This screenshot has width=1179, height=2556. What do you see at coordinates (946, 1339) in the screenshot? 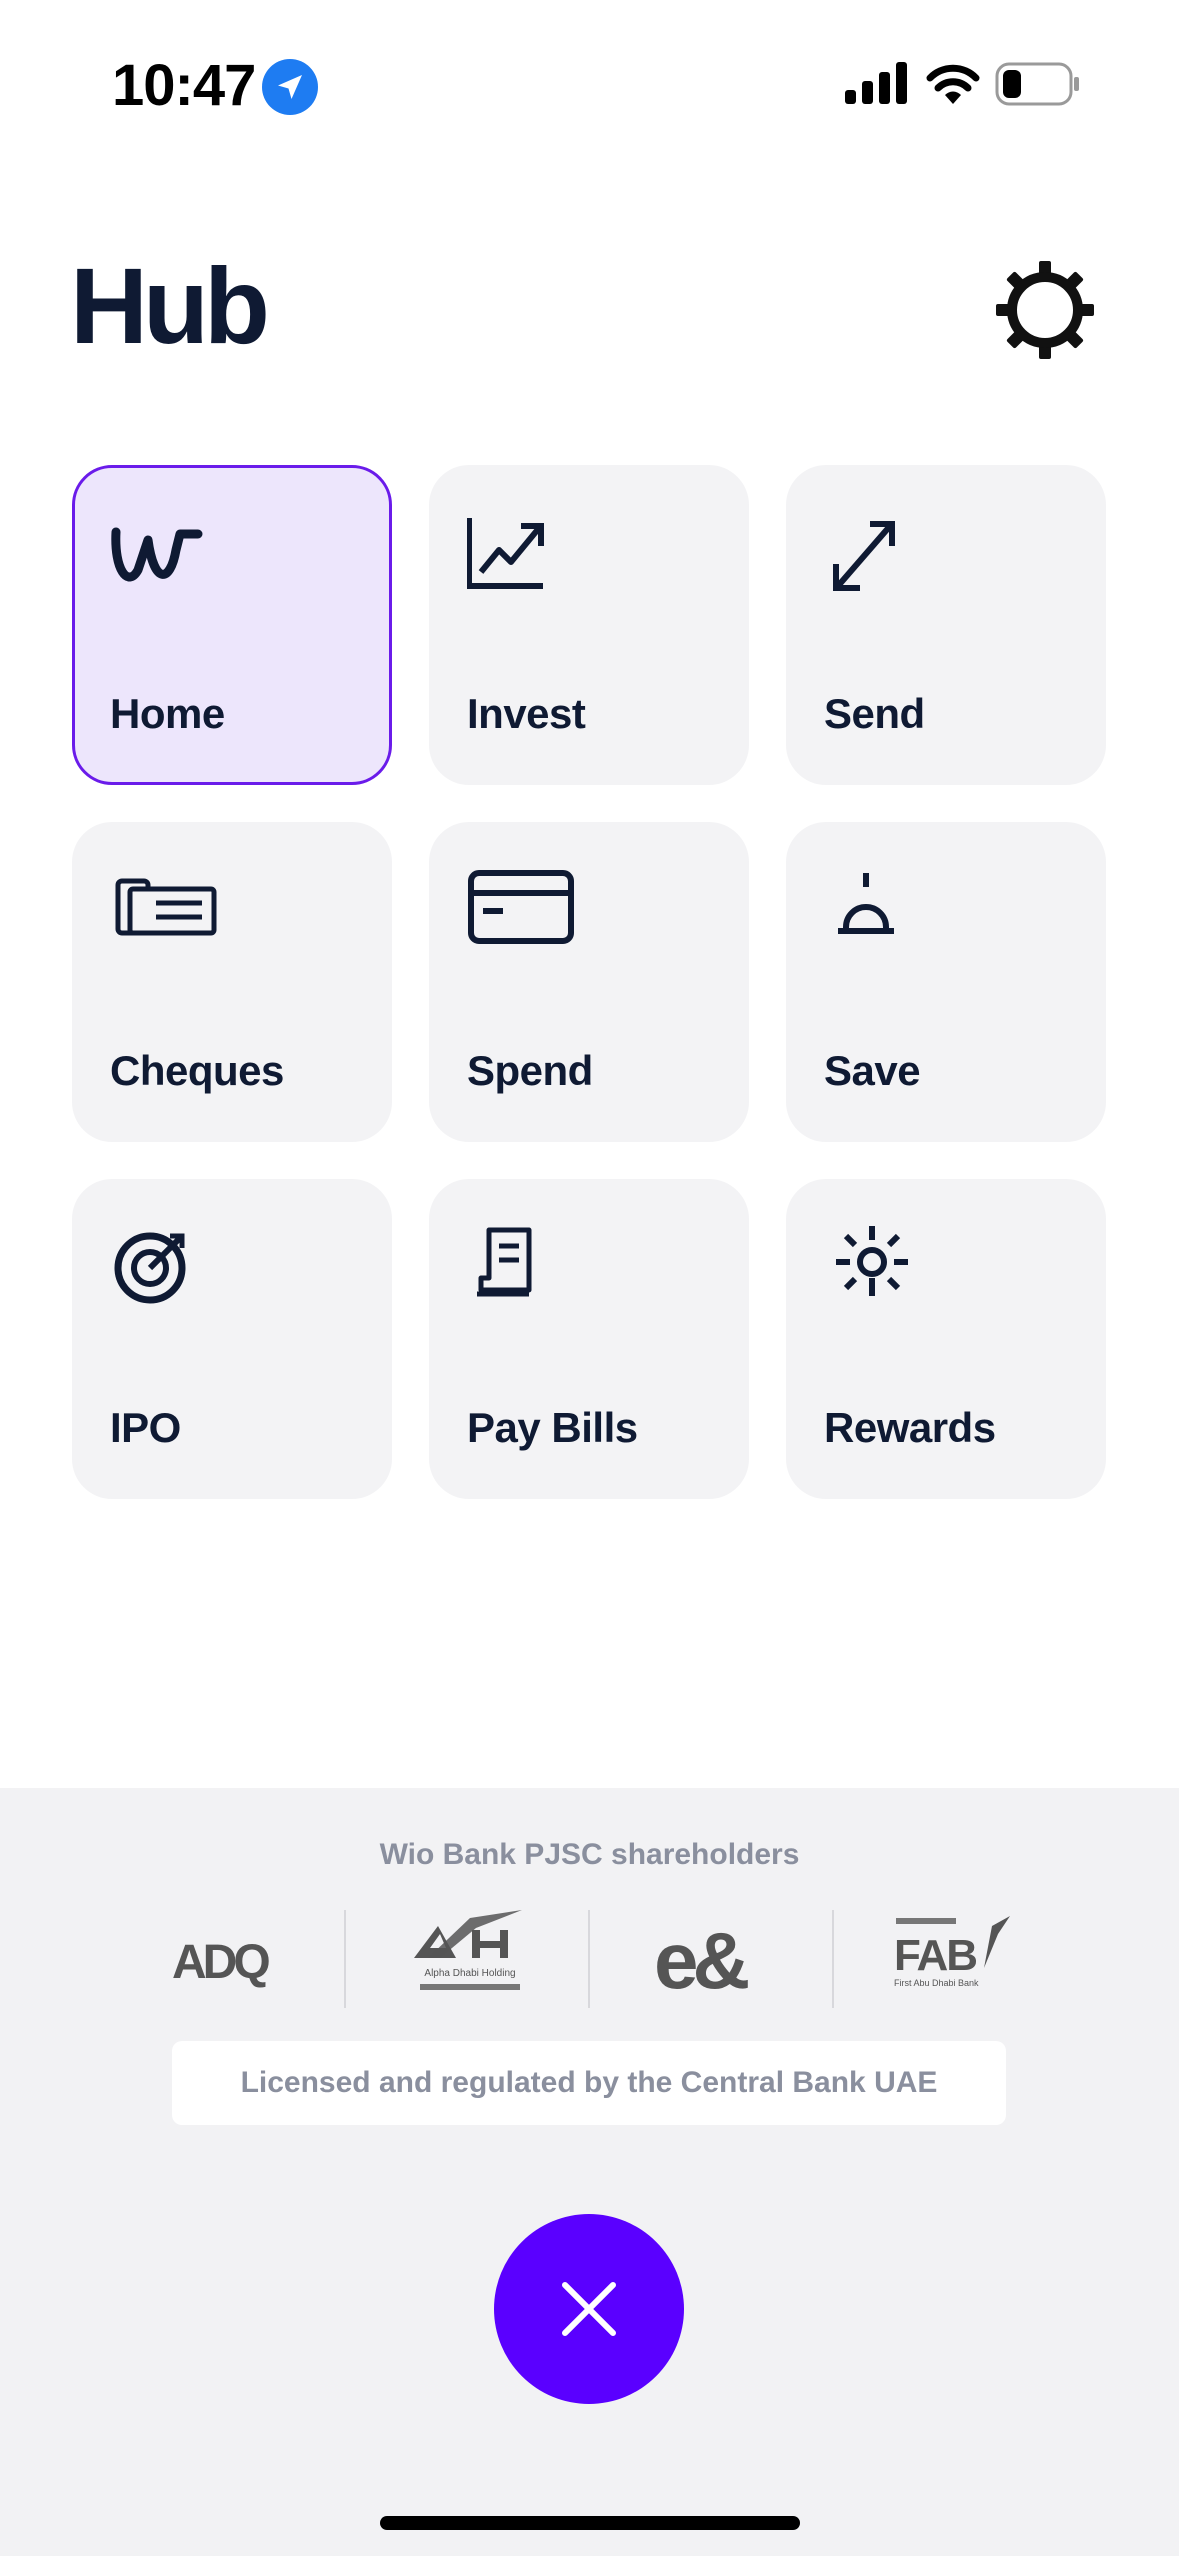
I see `tile-rewards: Rewards` at bounding box center [946, 1339].